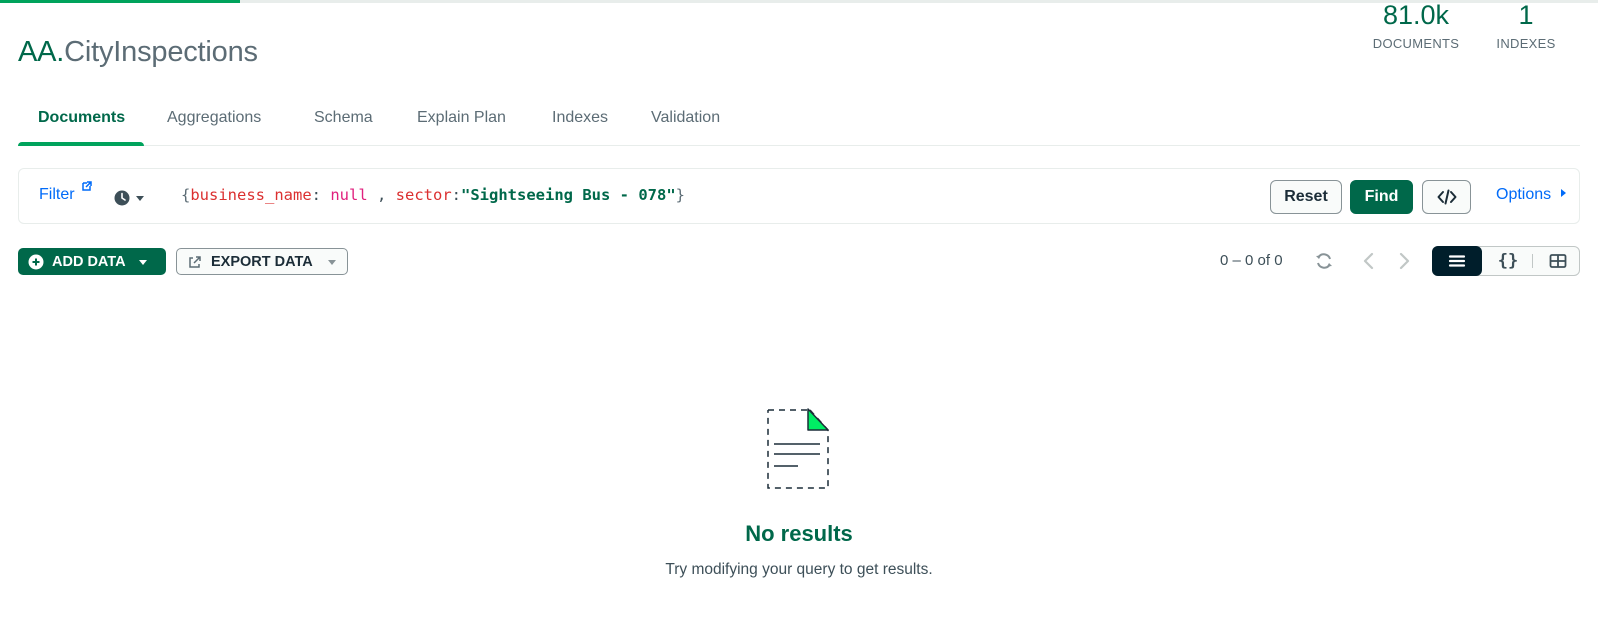 The image size is (1598, 642). I want to click on tab-explain-plan: Explain Plan, so click(461, 125).